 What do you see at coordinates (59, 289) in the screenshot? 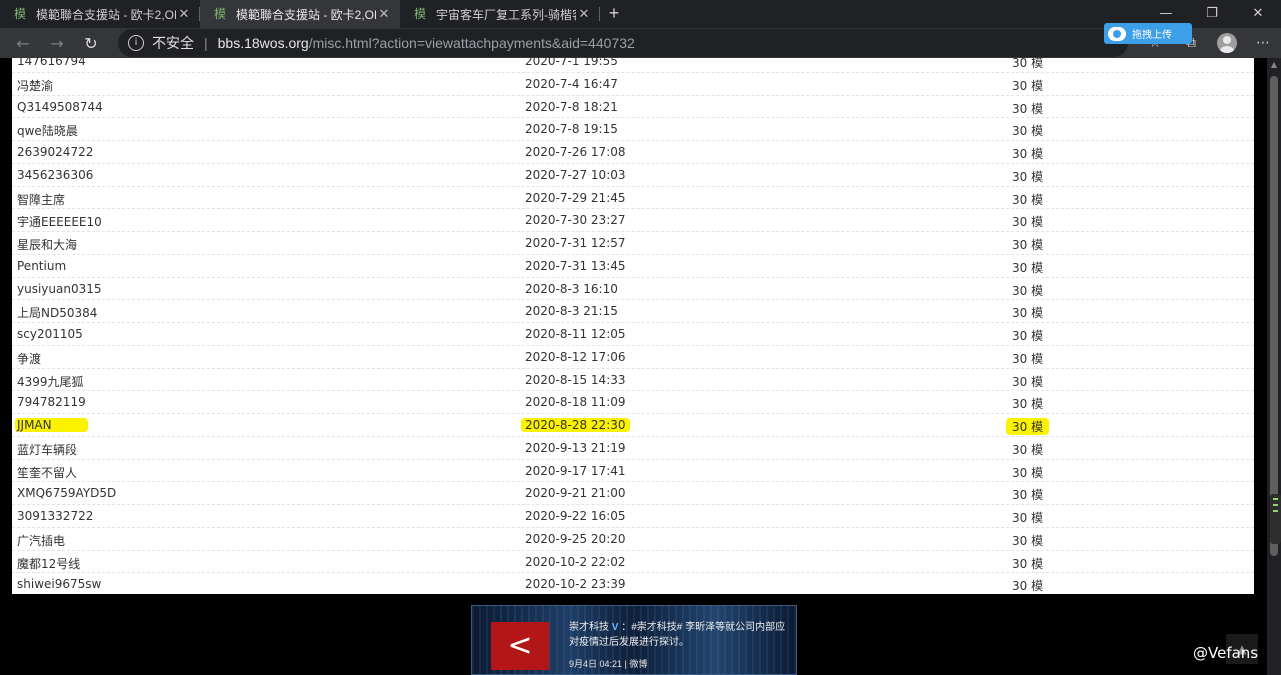
I see `payer-name: yusiyuan0315` at bounding box center [59, 289].